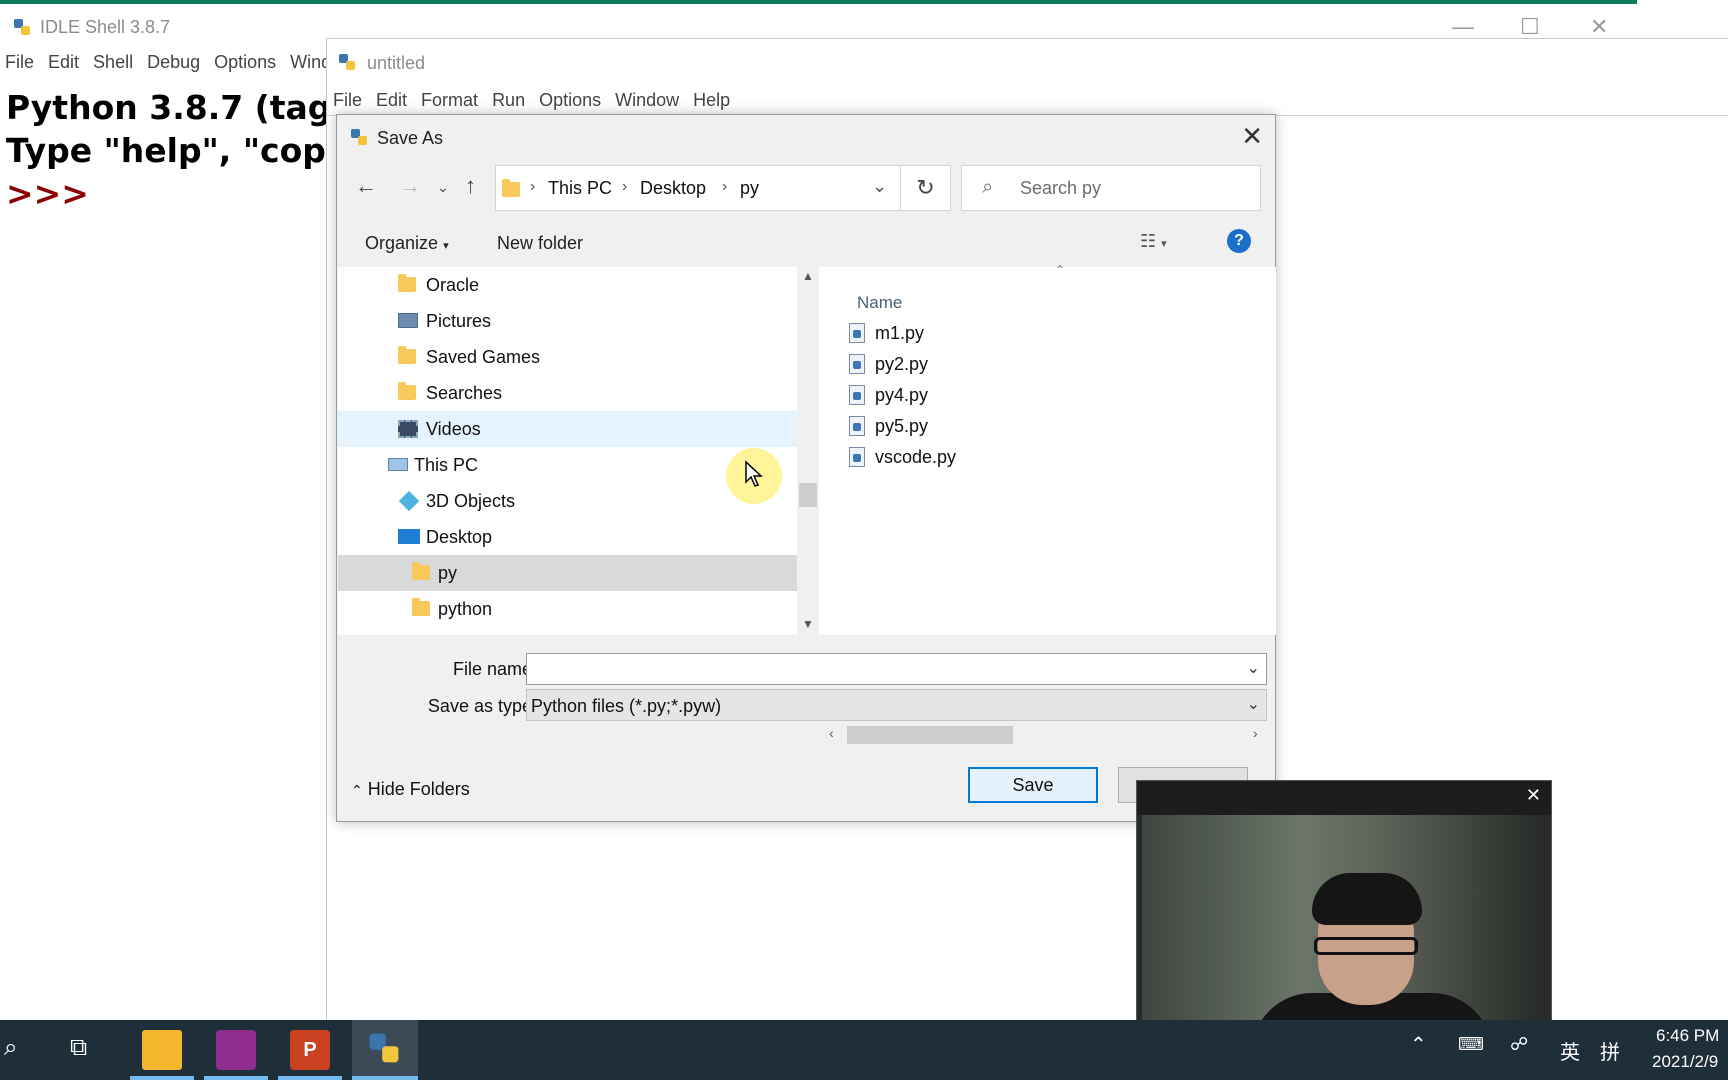 The width and height of the screenshot is (1728, 1080). Describe the element at coordinates (449, 100) in the screenshot. I see `editor-menu-format: Format` at that location.